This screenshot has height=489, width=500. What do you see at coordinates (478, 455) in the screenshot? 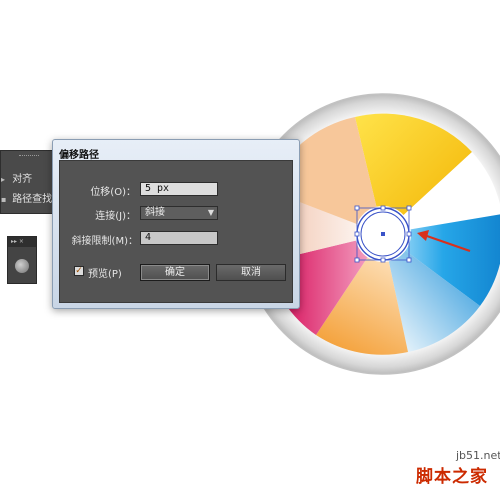
I see `watermark-site: jb51.net` at bounding box center [478, 455].